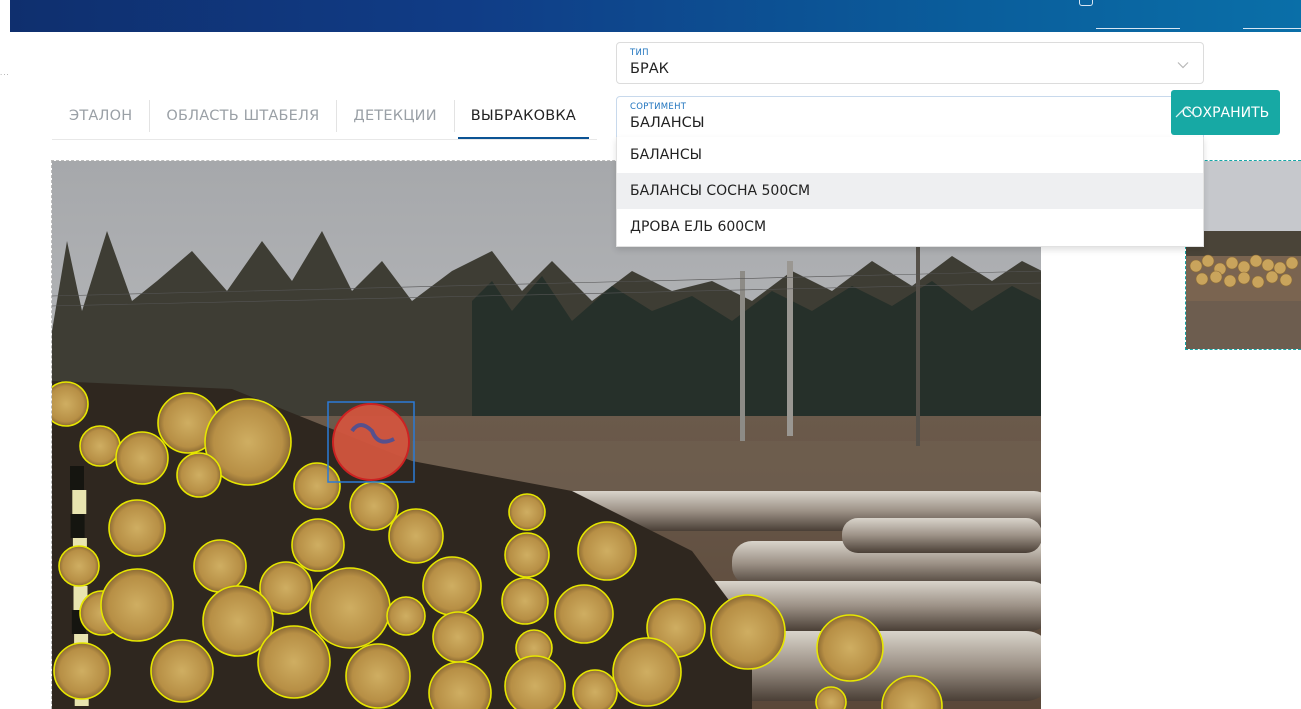  What do you see at coordinates (910, 155) in the screenshot?
I see `dropdown-option: БАЛАНСЫ` at bounding box center [910, 155].